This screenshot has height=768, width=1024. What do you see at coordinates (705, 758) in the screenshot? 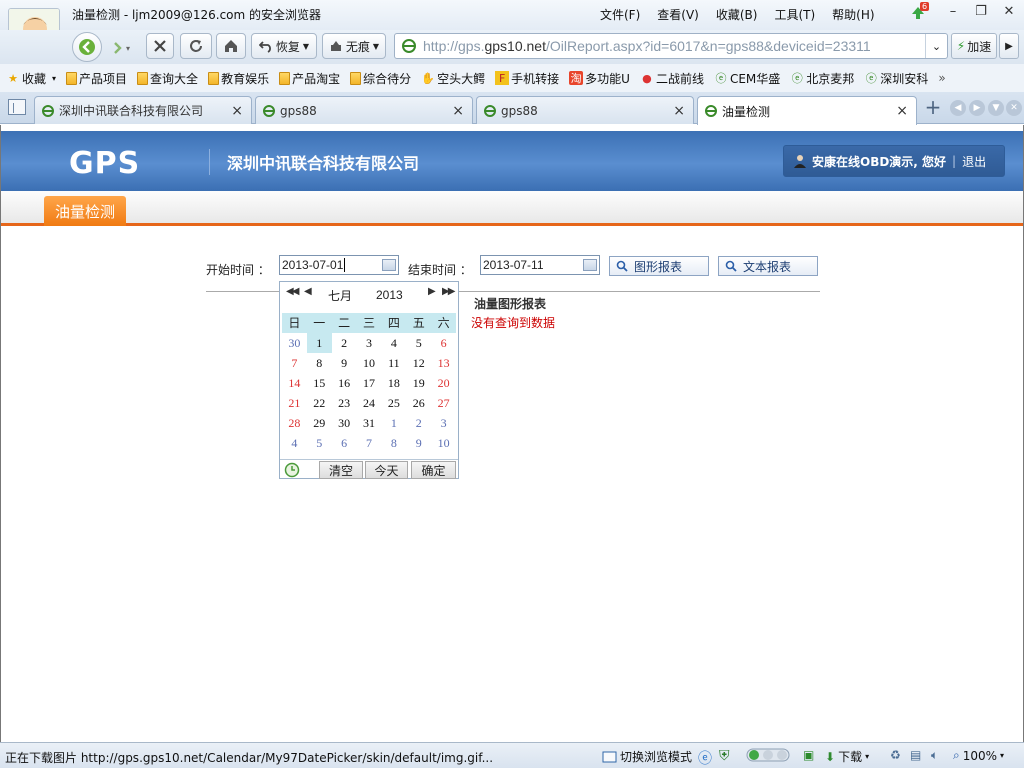
I see `ie-icon: ⓔ` at bounding box center [705, 758].